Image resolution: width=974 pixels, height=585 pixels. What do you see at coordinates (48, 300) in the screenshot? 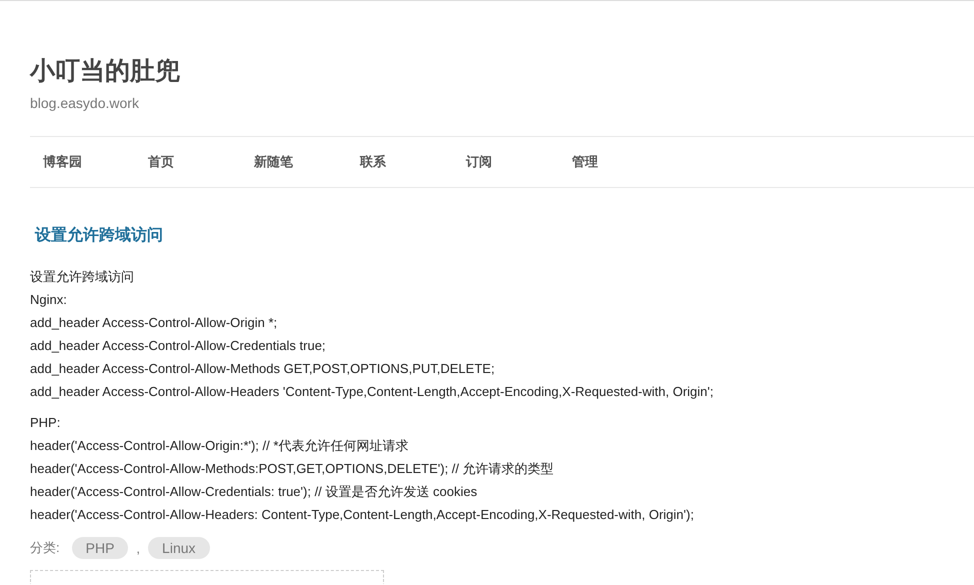
I see `text-line: Nginx:` at bounding box center [48, 300].